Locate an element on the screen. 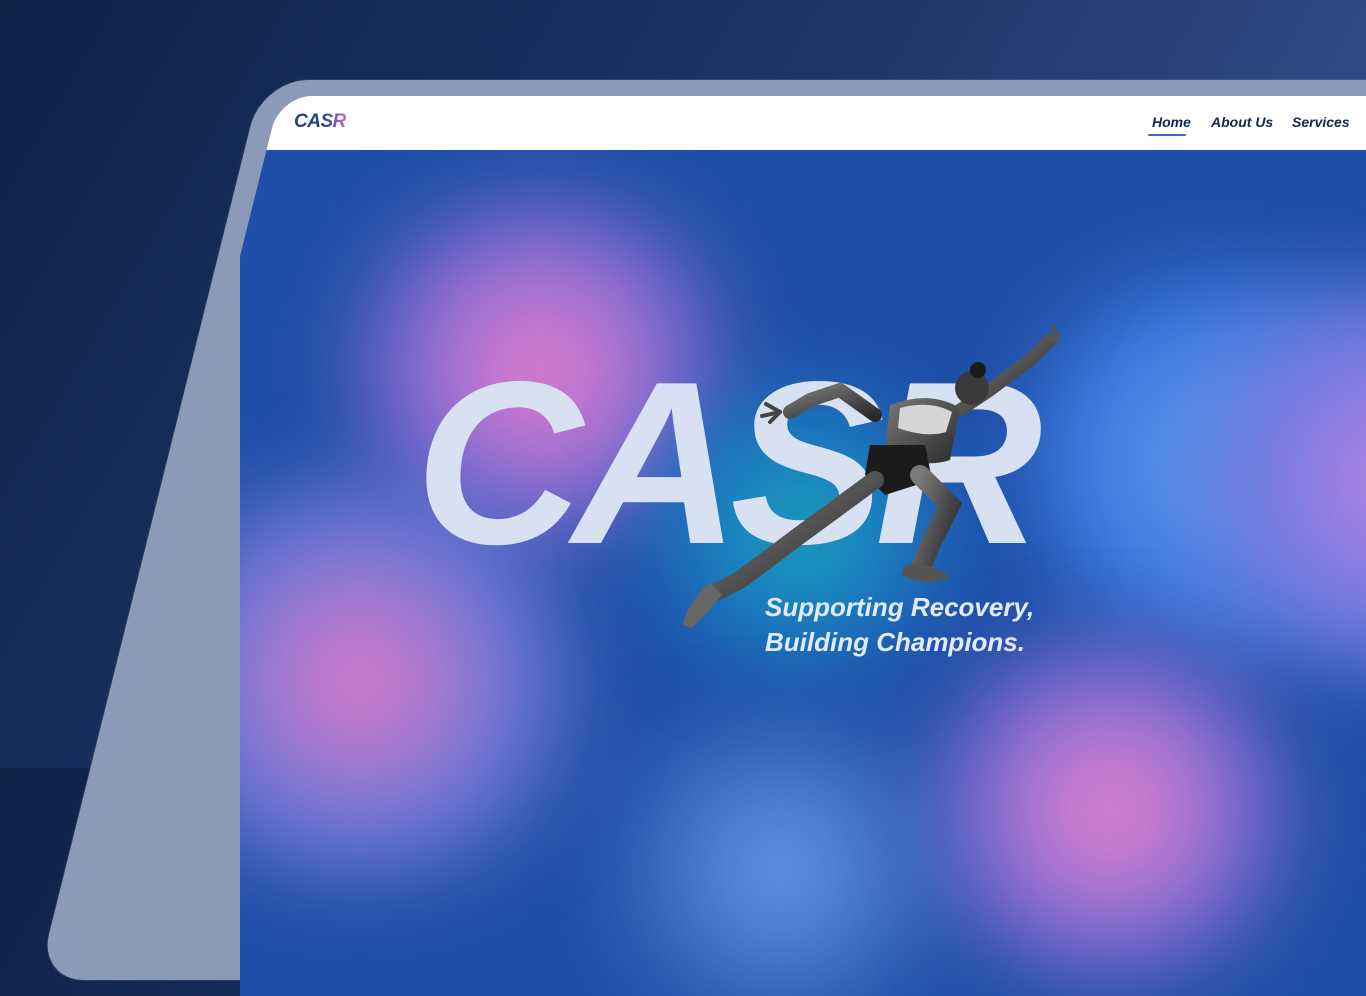  nav-services-link: Services is located at coordinates (1321, 122).